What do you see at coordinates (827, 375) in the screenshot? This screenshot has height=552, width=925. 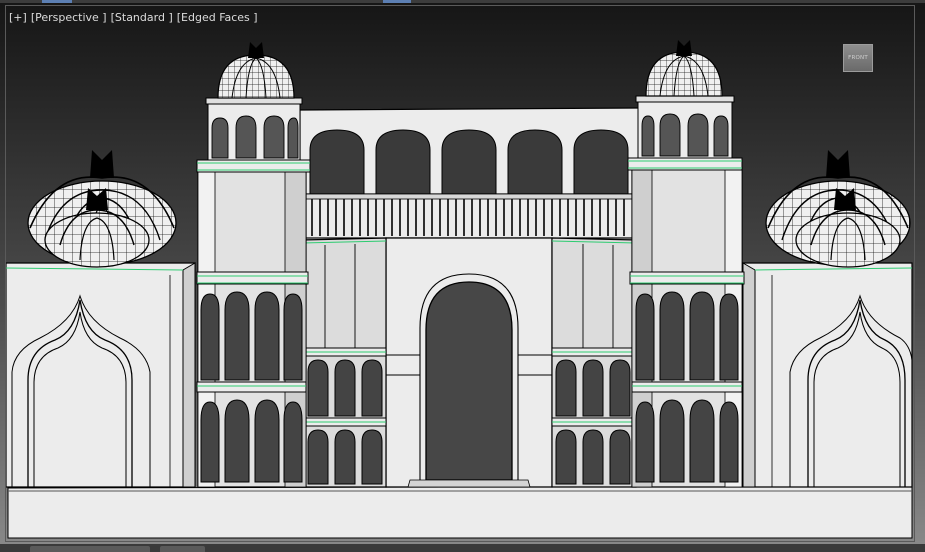 I see `right-wing` at bounding box center [827, 375].